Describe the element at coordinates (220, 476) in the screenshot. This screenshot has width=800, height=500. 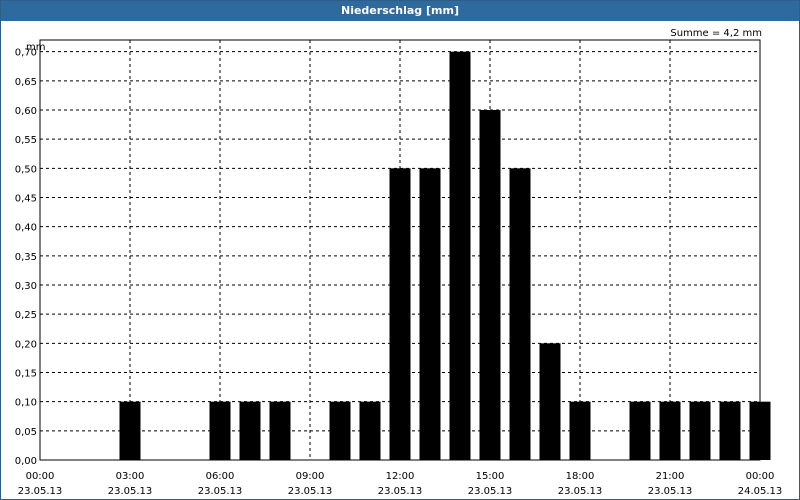
I see `x-tick-time: 06:00` at that location.